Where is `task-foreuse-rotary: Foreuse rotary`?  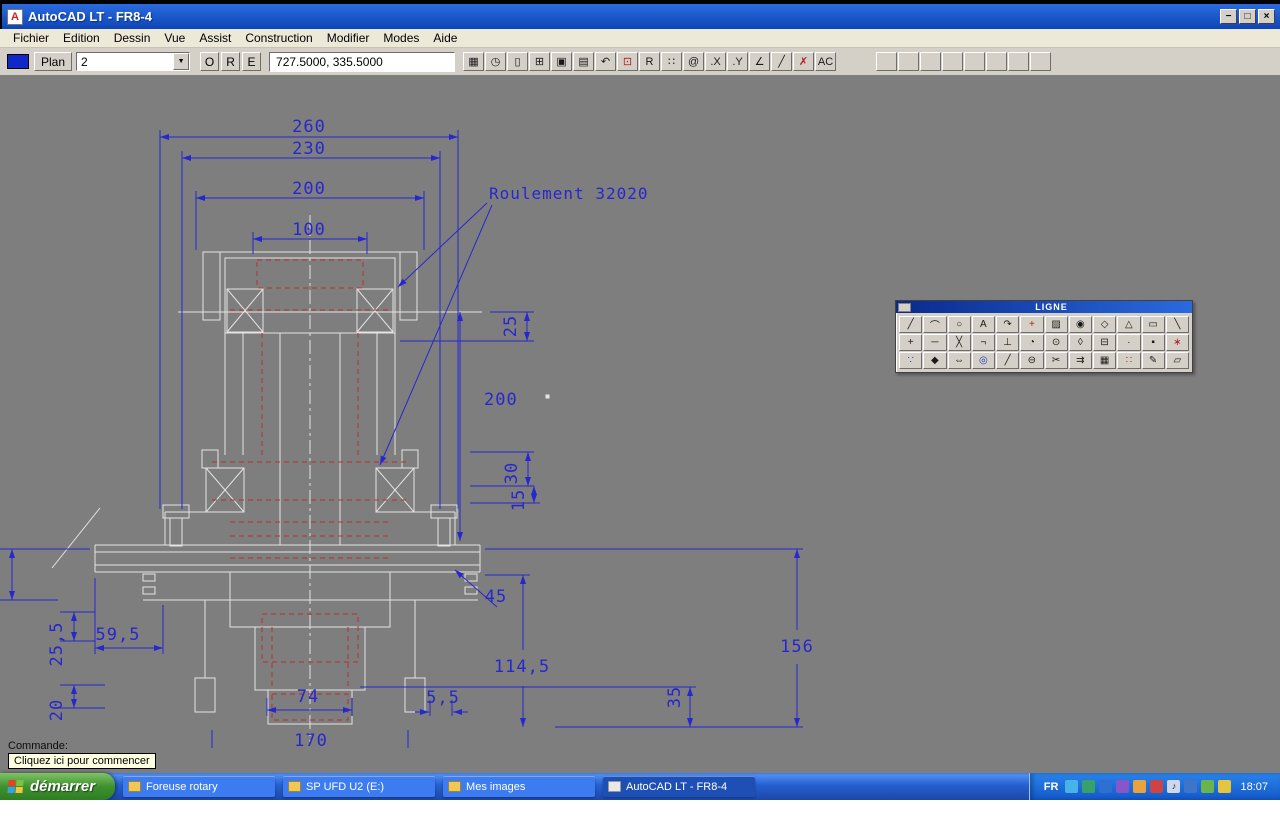 task-foreuse-rotary: Foreuse rotary is located at coordinates (199, 786).